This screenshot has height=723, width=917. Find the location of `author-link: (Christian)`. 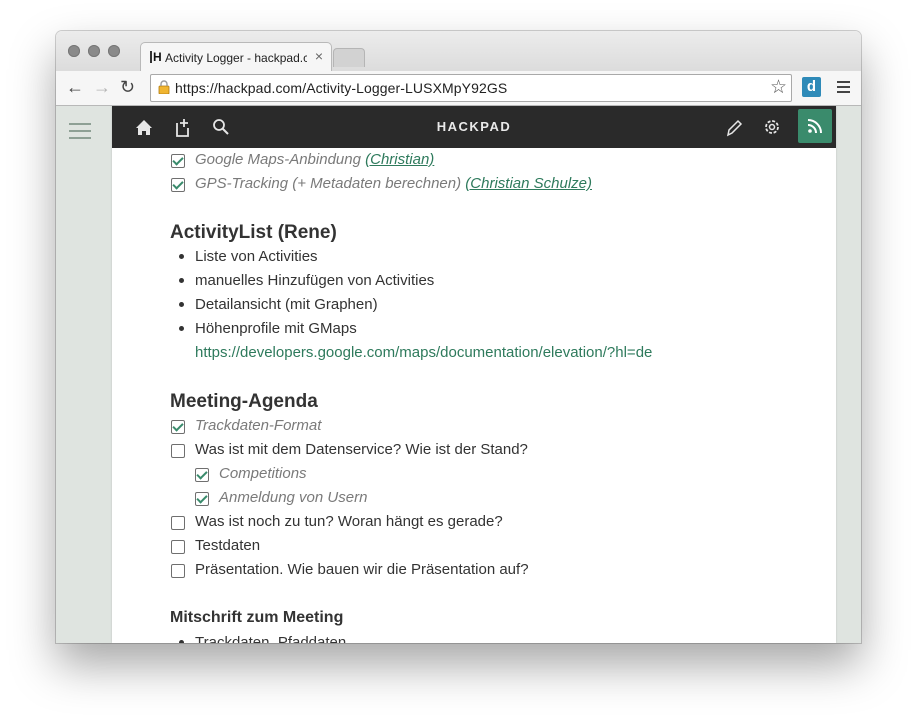

author-link: (Christian) is located at coordinates (399, 159).